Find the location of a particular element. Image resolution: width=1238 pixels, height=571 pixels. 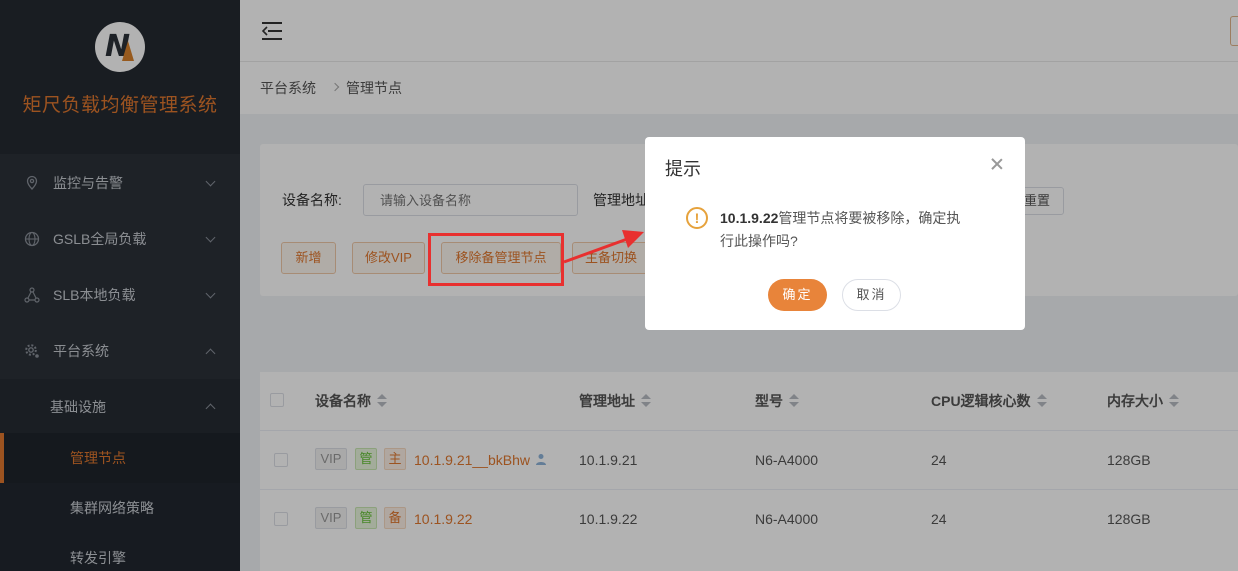

dialog-message-node: 10.1.9.22 is located at coordinates (749, 218).